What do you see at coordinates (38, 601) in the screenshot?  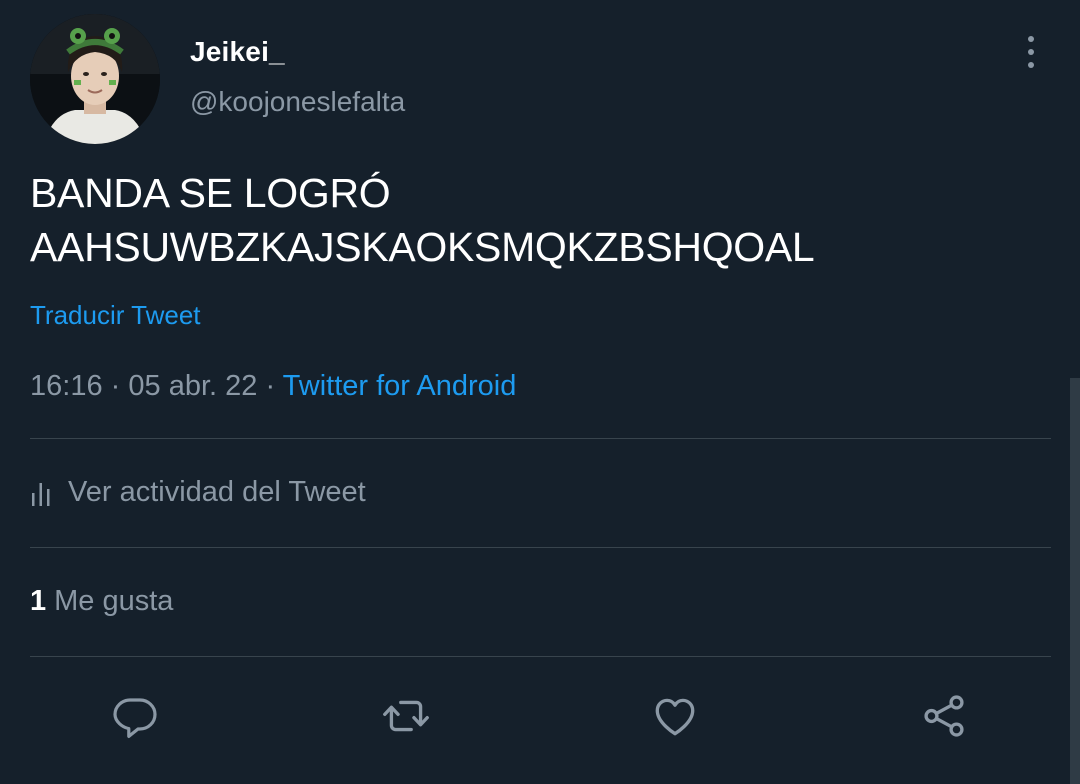 I see `likes-number: 1` at bounding box center [38, 601].